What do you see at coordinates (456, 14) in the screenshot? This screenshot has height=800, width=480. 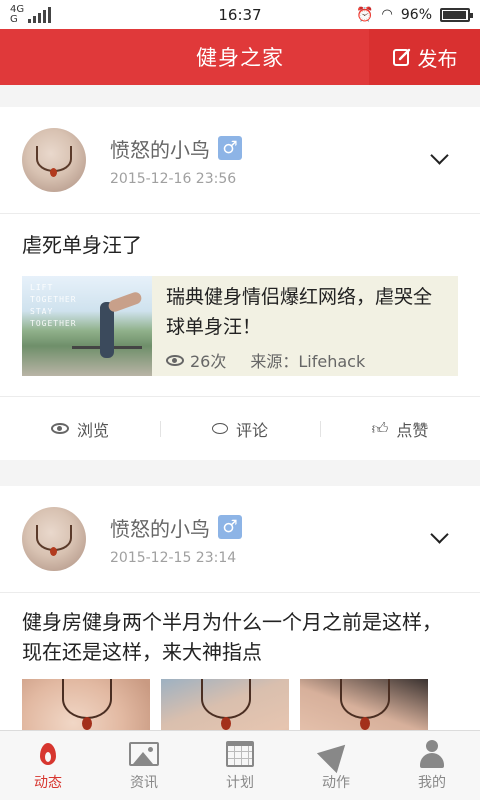 I see `battery-icon` at bounding box center [456, 14].